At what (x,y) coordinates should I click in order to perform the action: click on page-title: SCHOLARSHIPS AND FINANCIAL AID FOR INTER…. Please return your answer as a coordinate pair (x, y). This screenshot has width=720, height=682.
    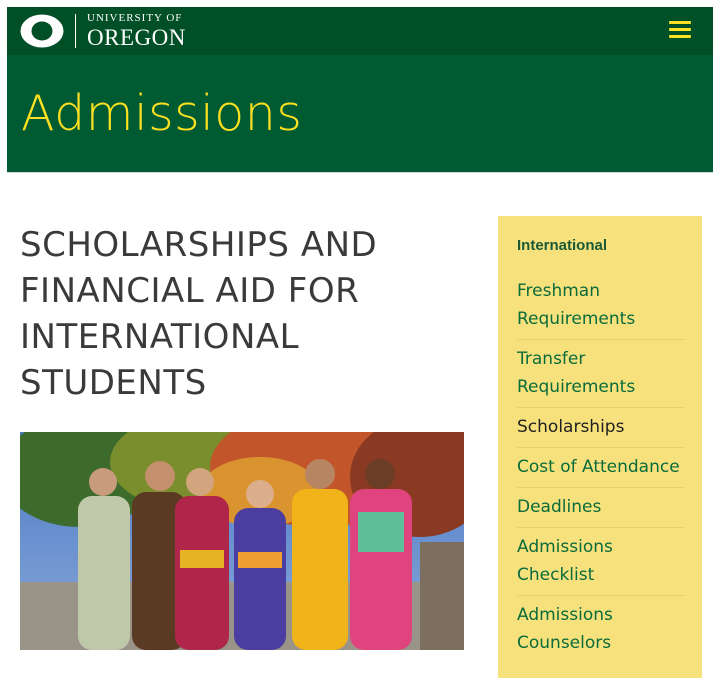
    Looking at the image, I should click on (199, 314).